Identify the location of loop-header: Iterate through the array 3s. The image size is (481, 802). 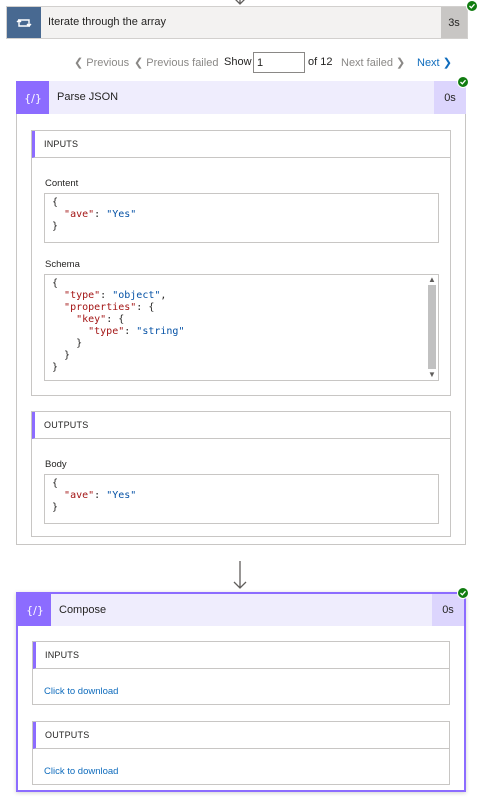
(237, 22).